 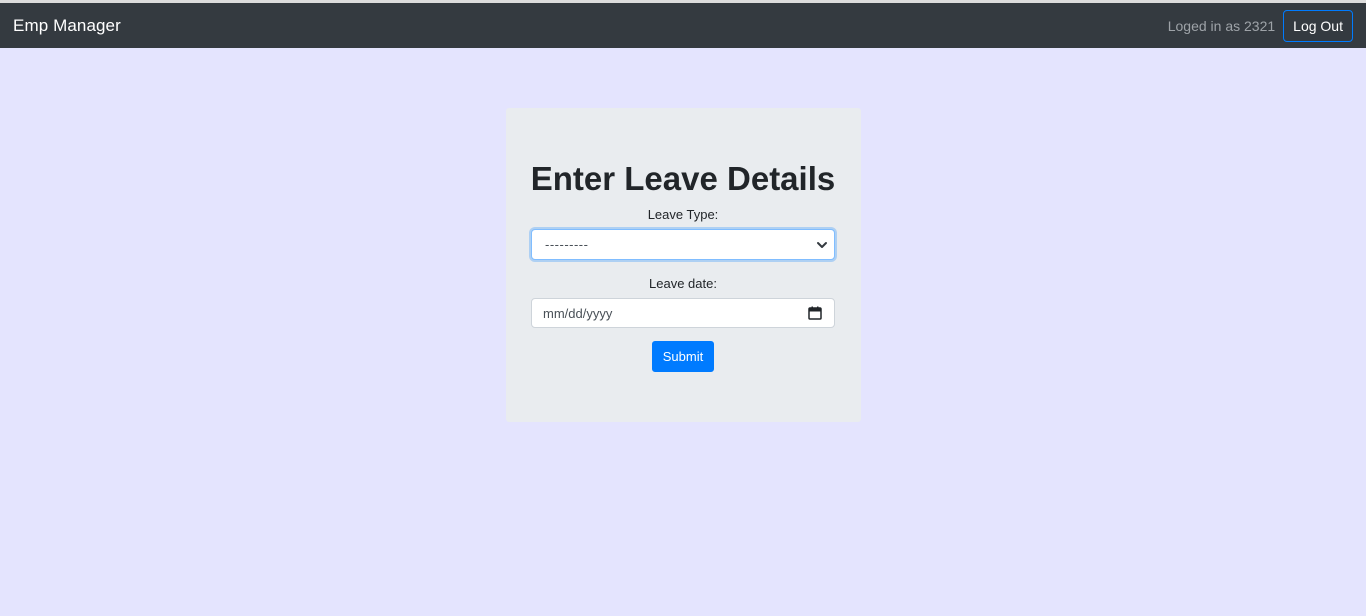 I want to click on chevron-down-icon, so click(x=822, y=245).